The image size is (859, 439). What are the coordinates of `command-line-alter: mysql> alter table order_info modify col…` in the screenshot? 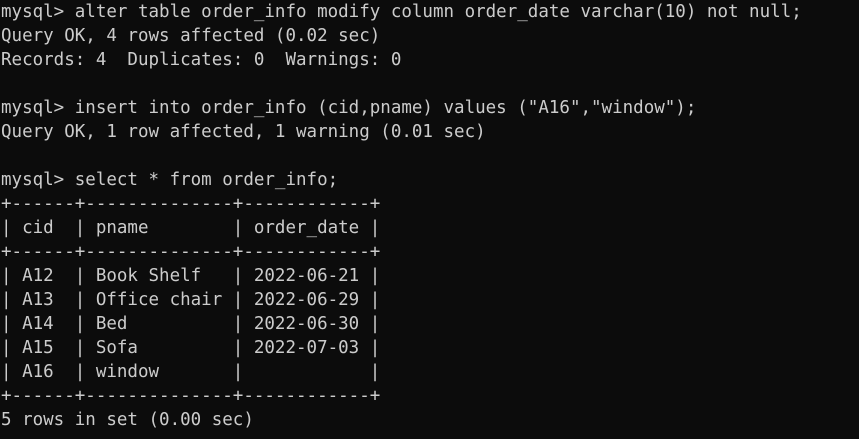 It's located at (401, 12).